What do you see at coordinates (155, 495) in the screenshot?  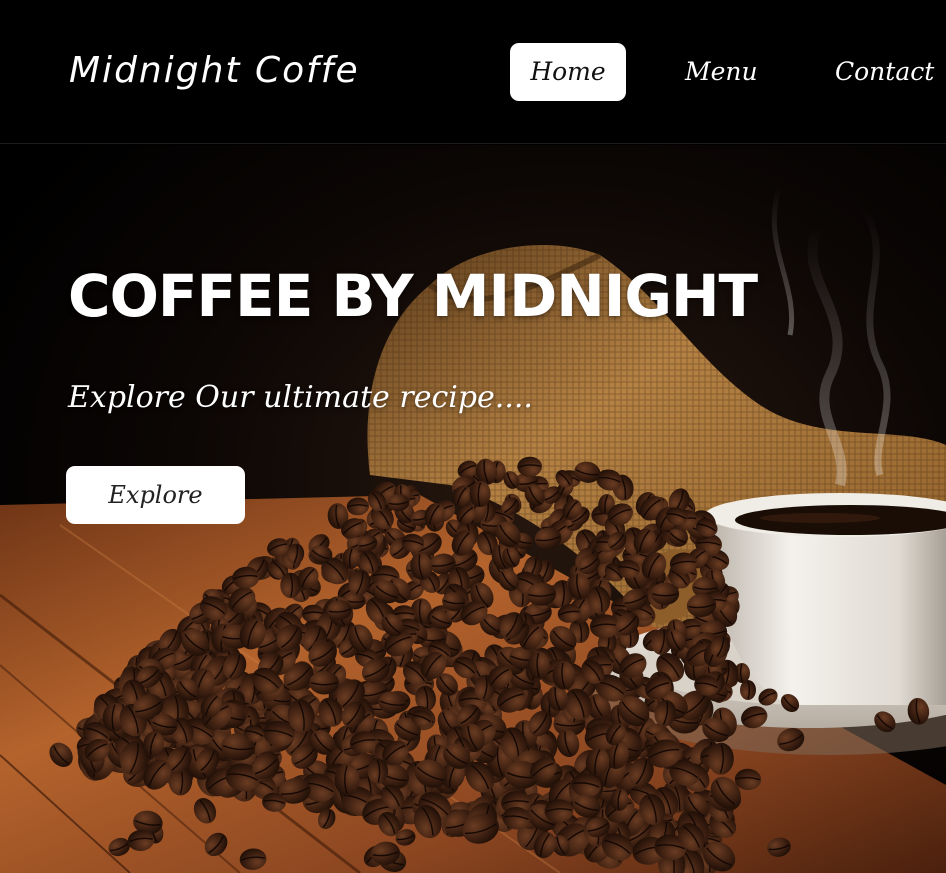 I see `explore-button: Explore` at bounding box center [155, 495].